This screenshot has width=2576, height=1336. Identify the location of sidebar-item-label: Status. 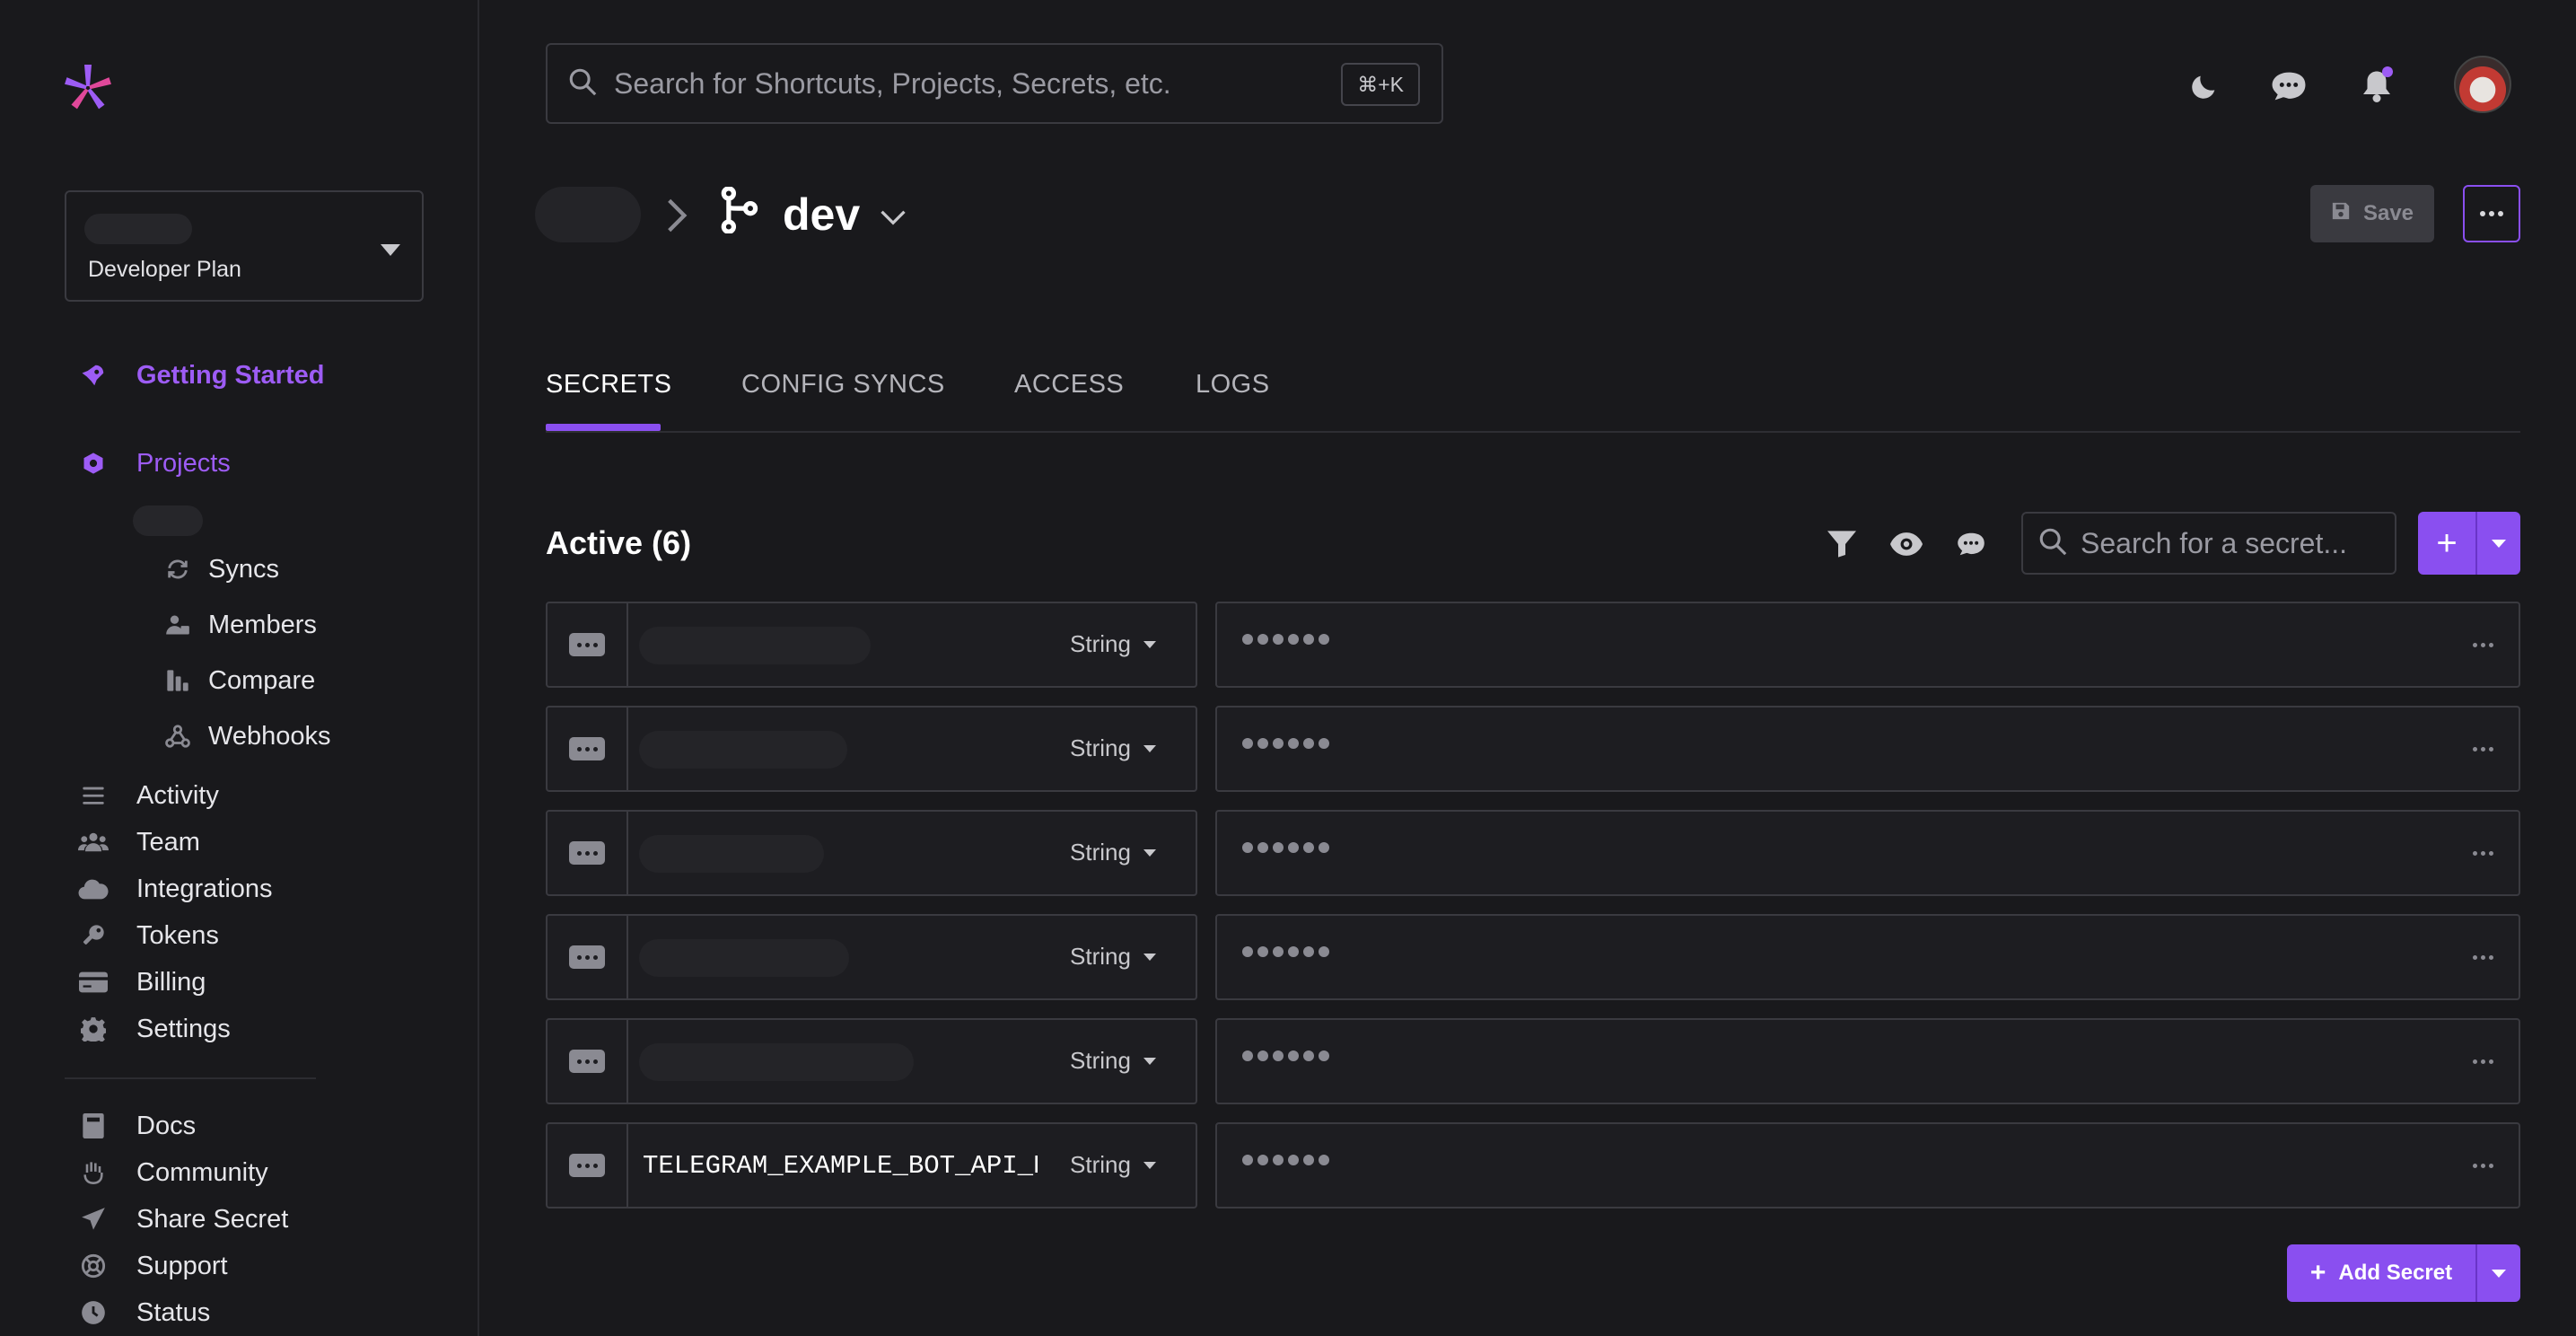
(173, 1312).